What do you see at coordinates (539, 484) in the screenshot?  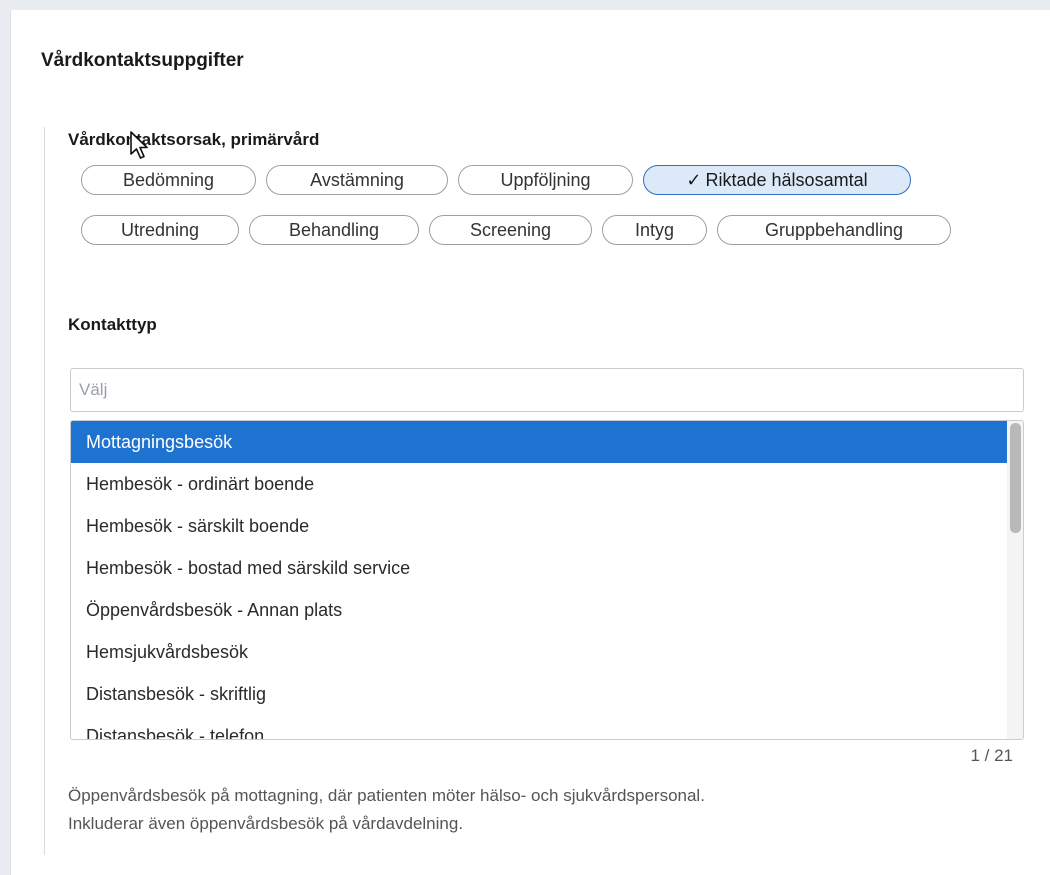 I see `list-item: Hembesök - ordinärt boende` at bounding box center [539, 484].